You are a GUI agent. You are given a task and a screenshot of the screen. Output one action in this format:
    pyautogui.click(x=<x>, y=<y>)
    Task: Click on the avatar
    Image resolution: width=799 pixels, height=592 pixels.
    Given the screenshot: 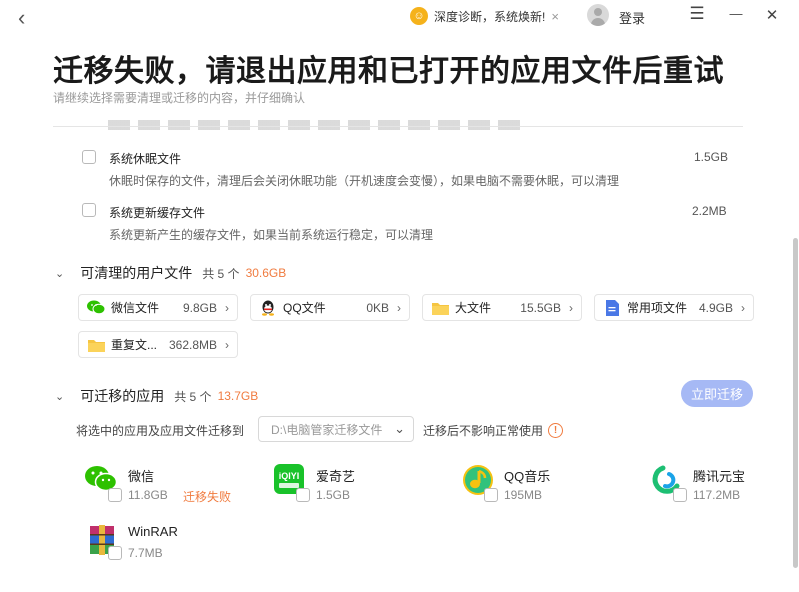 What is the action you would take?
    pyautogui.click(x=598, y=15)
    